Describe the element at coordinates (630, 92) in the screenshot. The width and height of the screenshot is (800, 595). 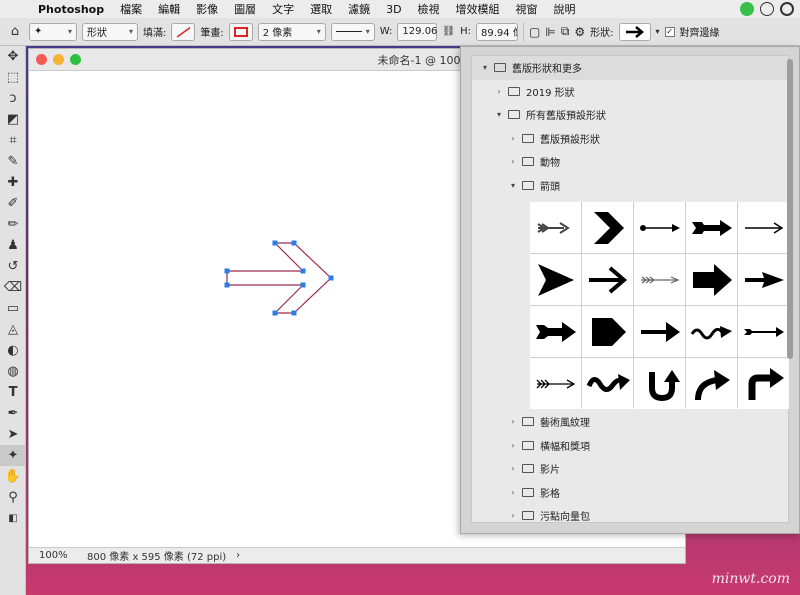
I see `tree-row-2019: › 2019 形狀` at that location.